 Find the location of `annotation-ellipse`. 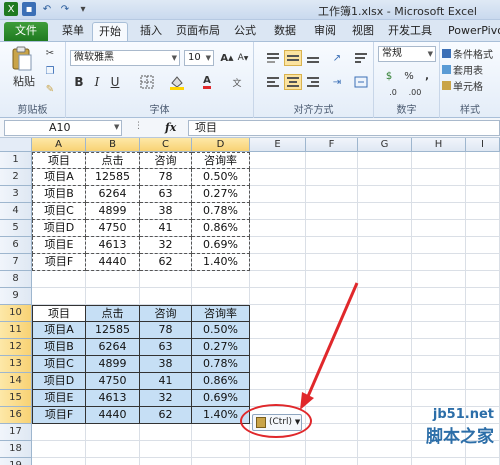

annotation-ellipse is located at coordinates (276, 421).